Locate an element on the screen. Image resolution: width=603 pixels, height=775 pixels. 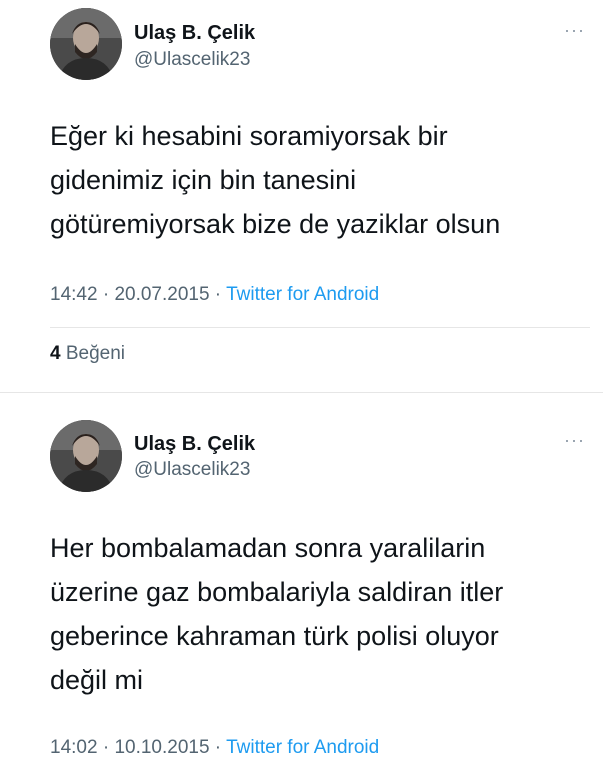
more-options-icon: ··· is located at coordinates (574, 440).